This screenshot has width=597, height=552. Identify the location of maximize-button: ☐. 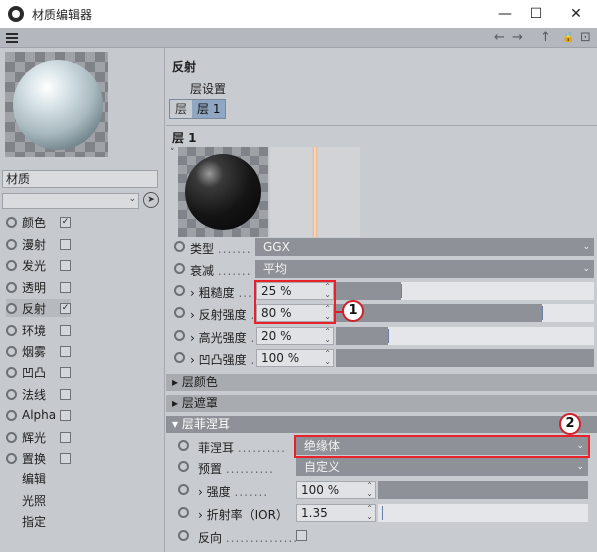
(536, 14).